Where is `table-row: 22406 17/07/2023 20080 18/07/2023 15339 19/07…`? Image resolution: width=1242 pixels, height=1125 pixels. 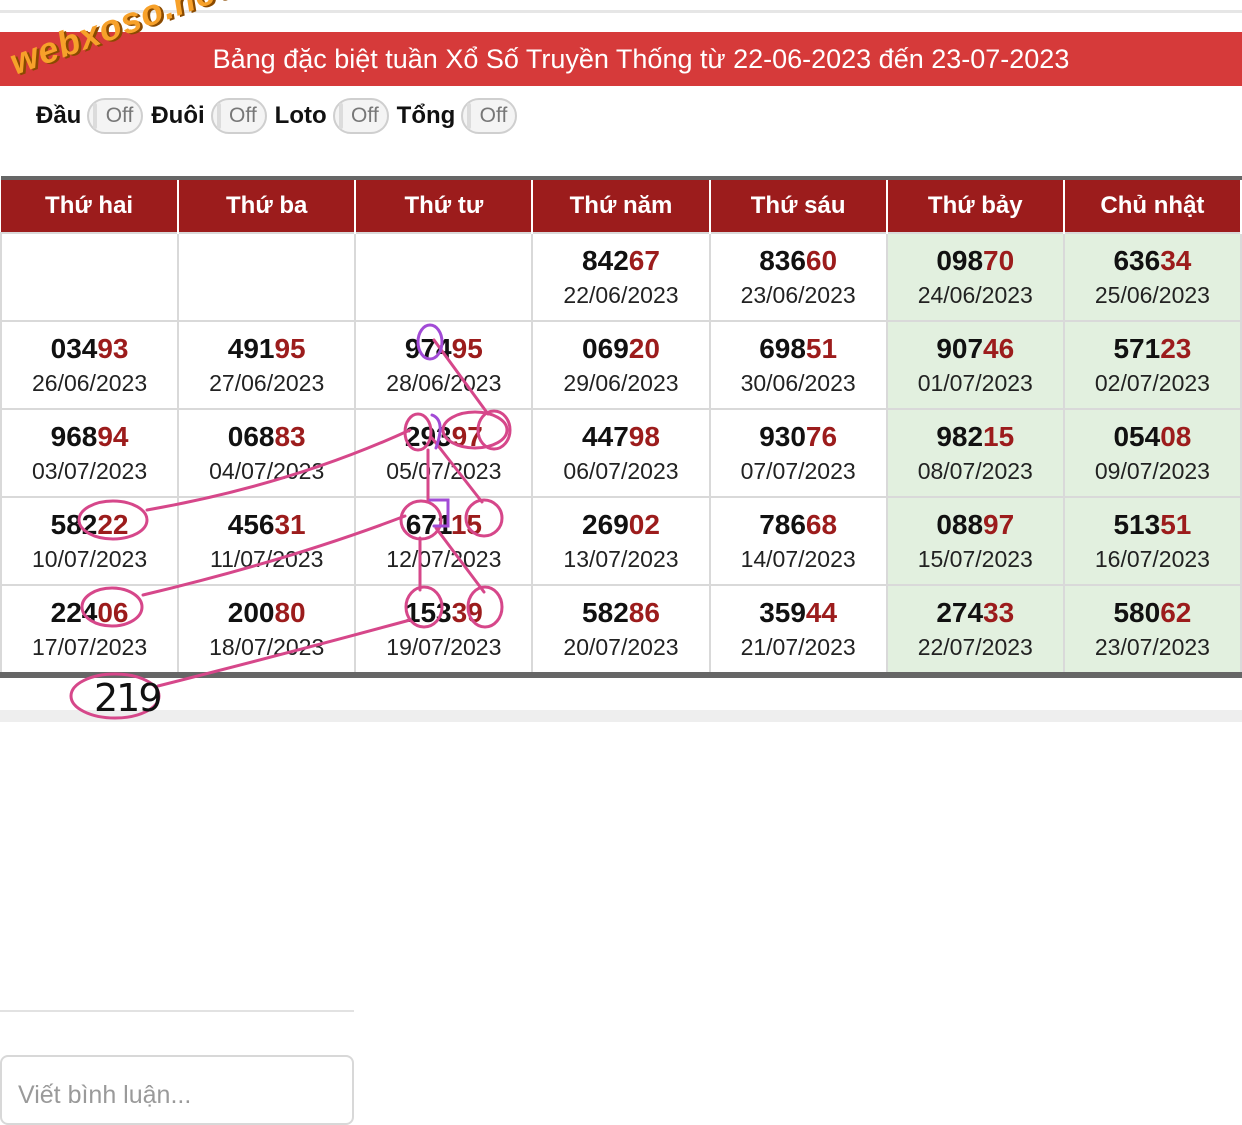
table-row: 22406 17/07/2023 20080 18/07/2023 15339 19/07… is located at coordinates (621, 630).